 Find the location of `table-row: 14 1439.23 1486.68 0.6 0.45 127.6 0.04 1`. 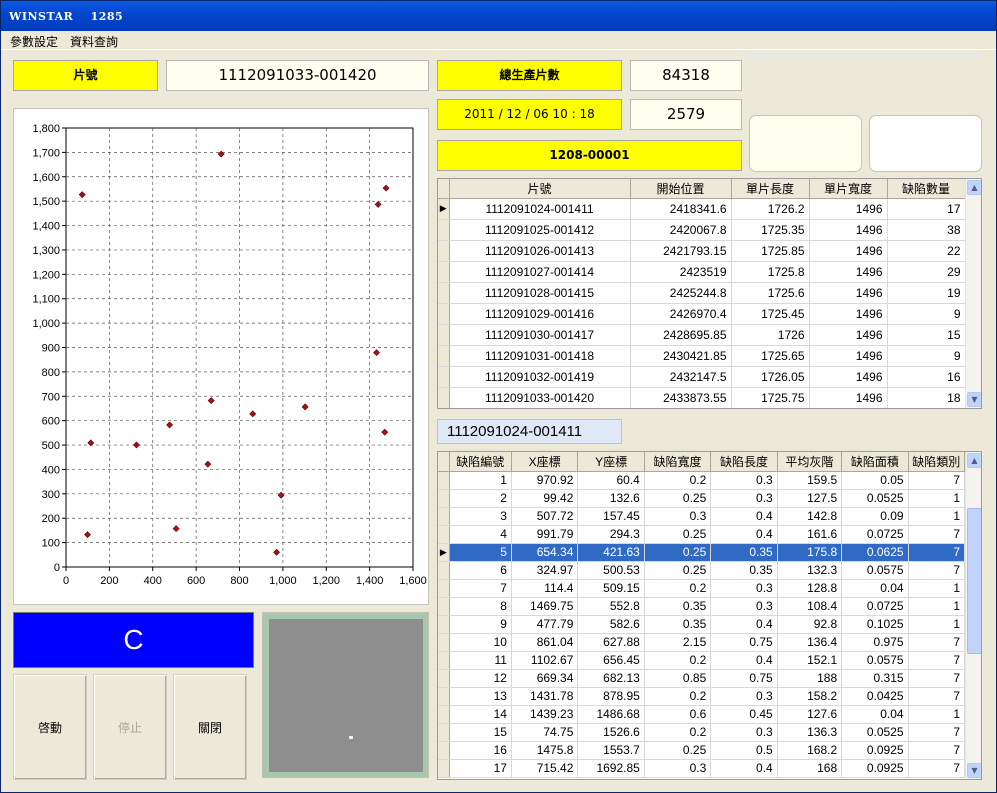

table-row: 14 1439.23 1486.68 0.6 0.45 127.6 0.04 1 is located at coordinates (702, 714).